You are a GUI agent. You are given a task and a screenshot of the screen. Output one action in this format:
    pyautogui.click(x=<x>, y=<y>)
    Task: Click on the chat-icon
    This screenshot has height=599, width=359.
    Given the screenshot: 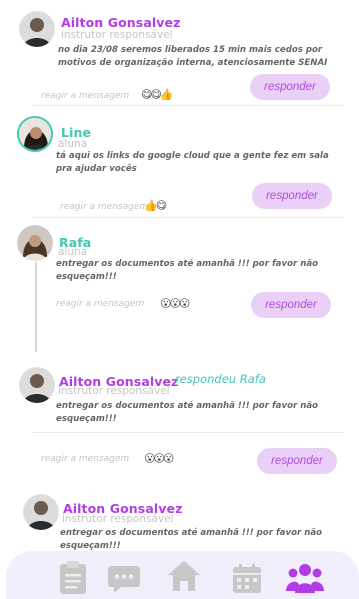 What is the action you would take?
    pyautogui.click(x=124, y=581)
    